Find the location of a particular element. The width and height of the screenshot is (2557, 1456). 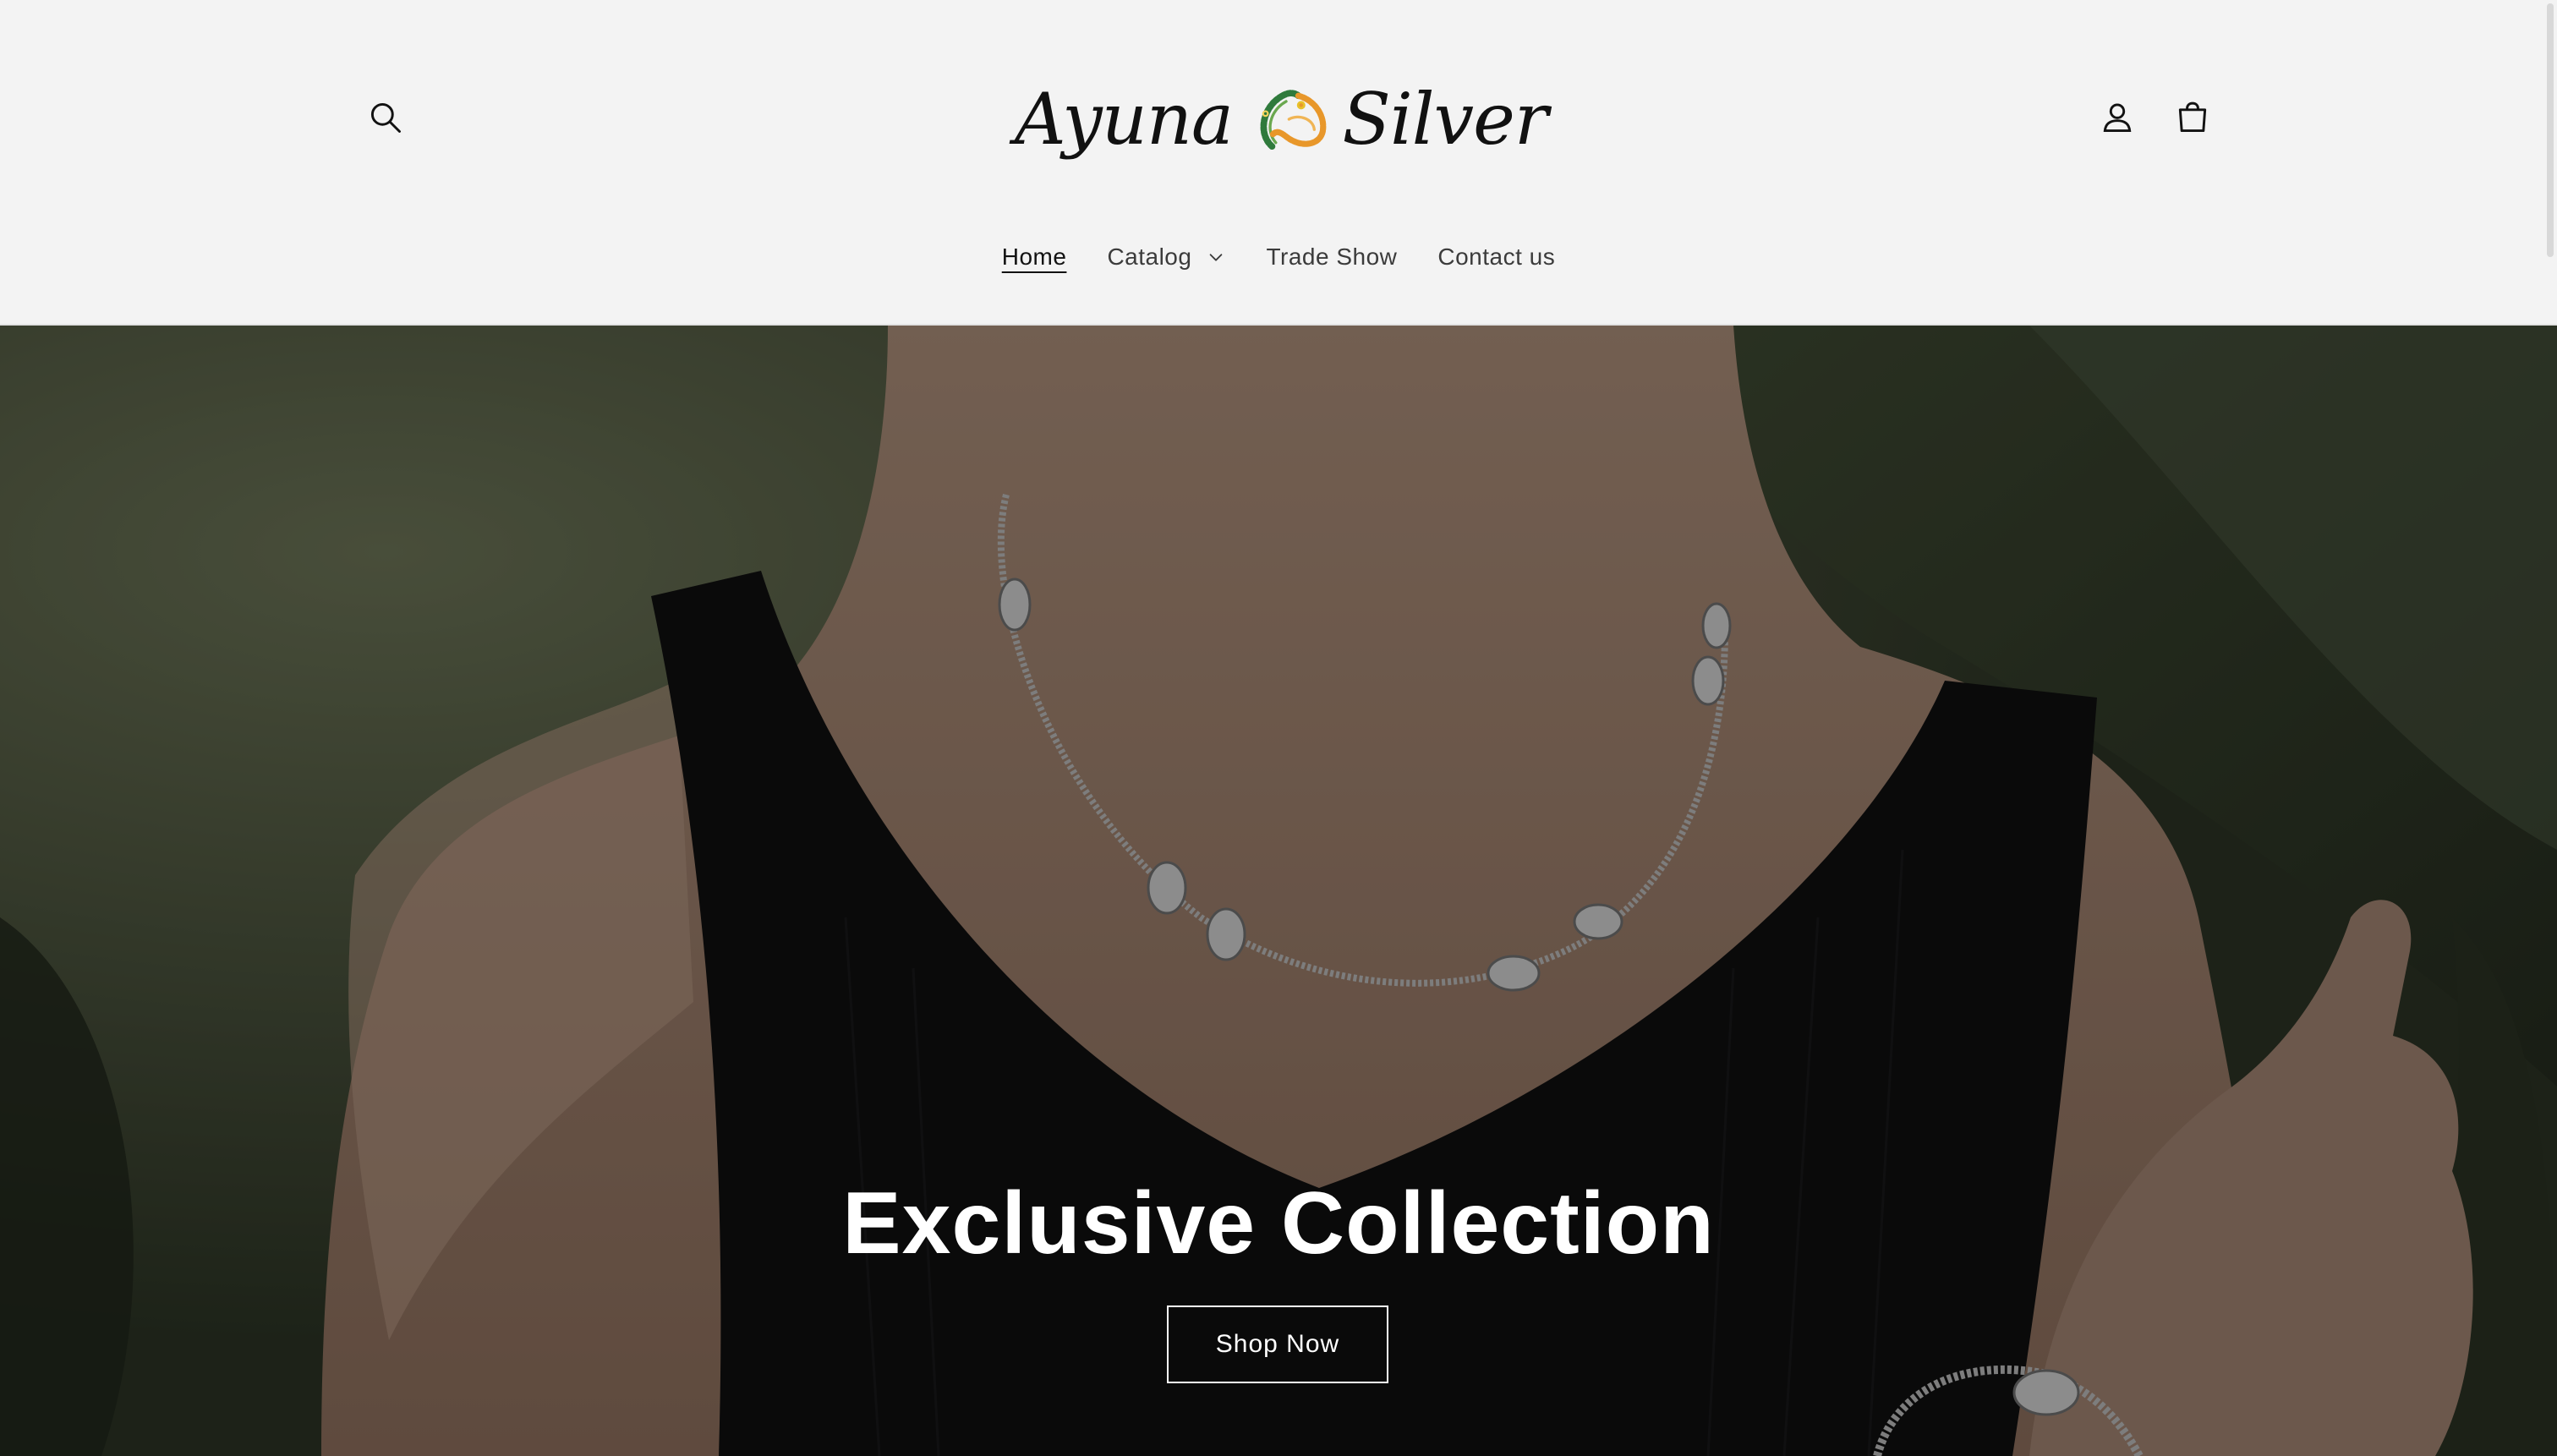

nav-item-label: Catalog is located at coordinates (1149, 257).